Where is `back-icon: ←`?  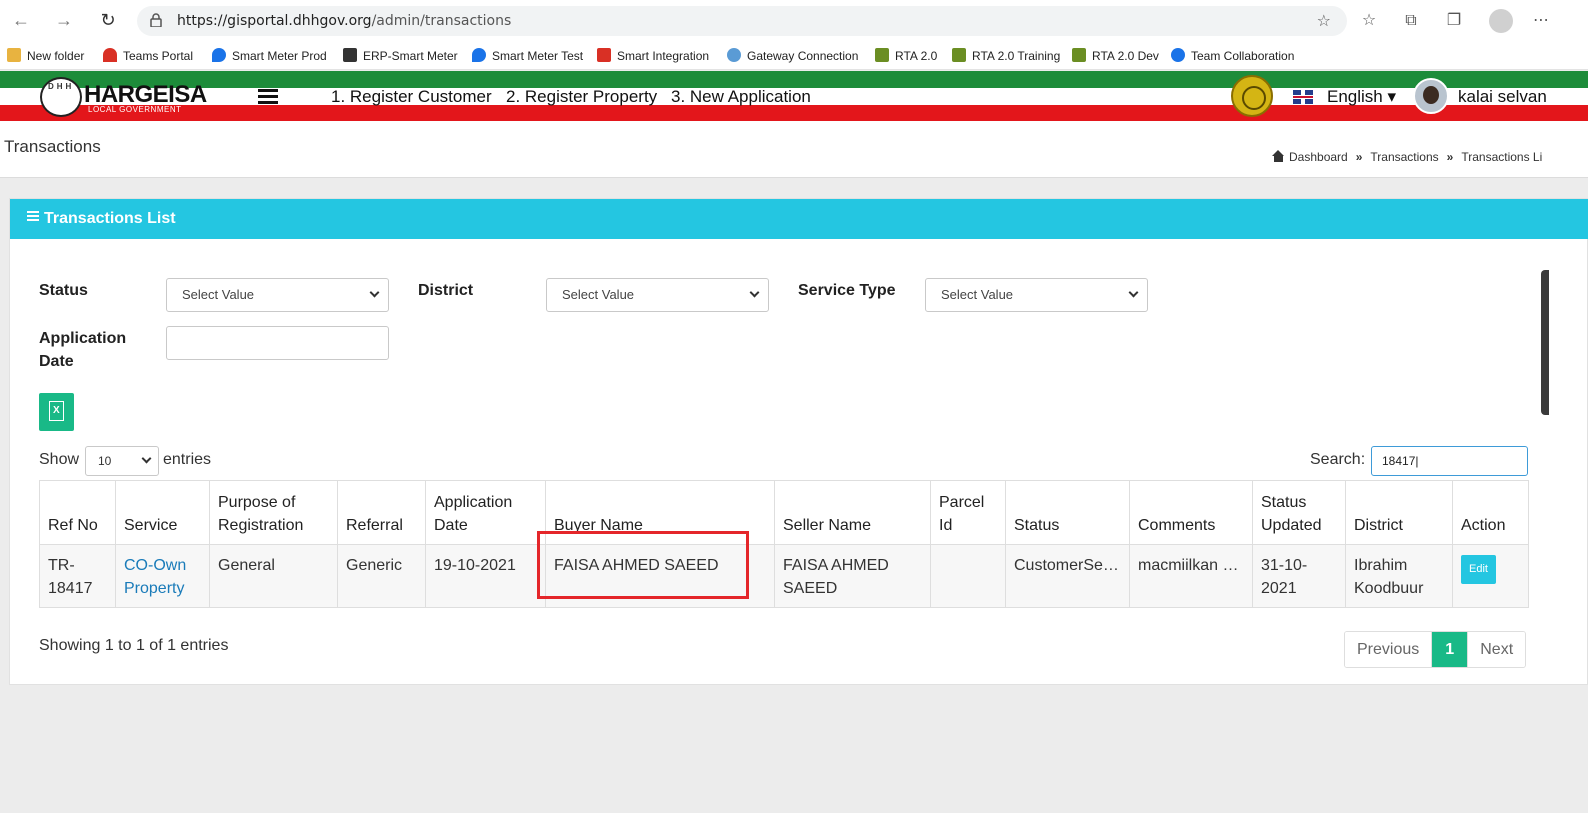
back-icon: ← is located at coordinates (21, 20).